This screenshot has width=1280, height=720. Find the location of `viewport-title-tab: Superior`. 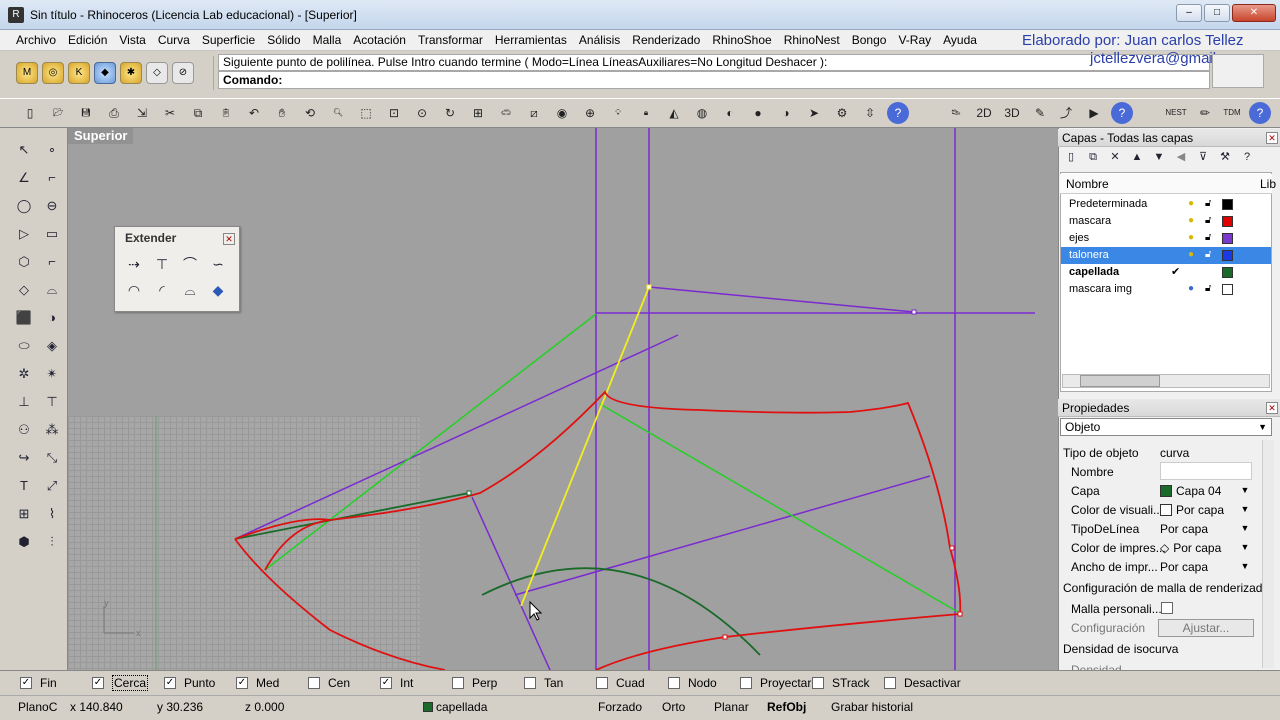

viewport-title-tab: Superior is located at coordinates (101, 136).